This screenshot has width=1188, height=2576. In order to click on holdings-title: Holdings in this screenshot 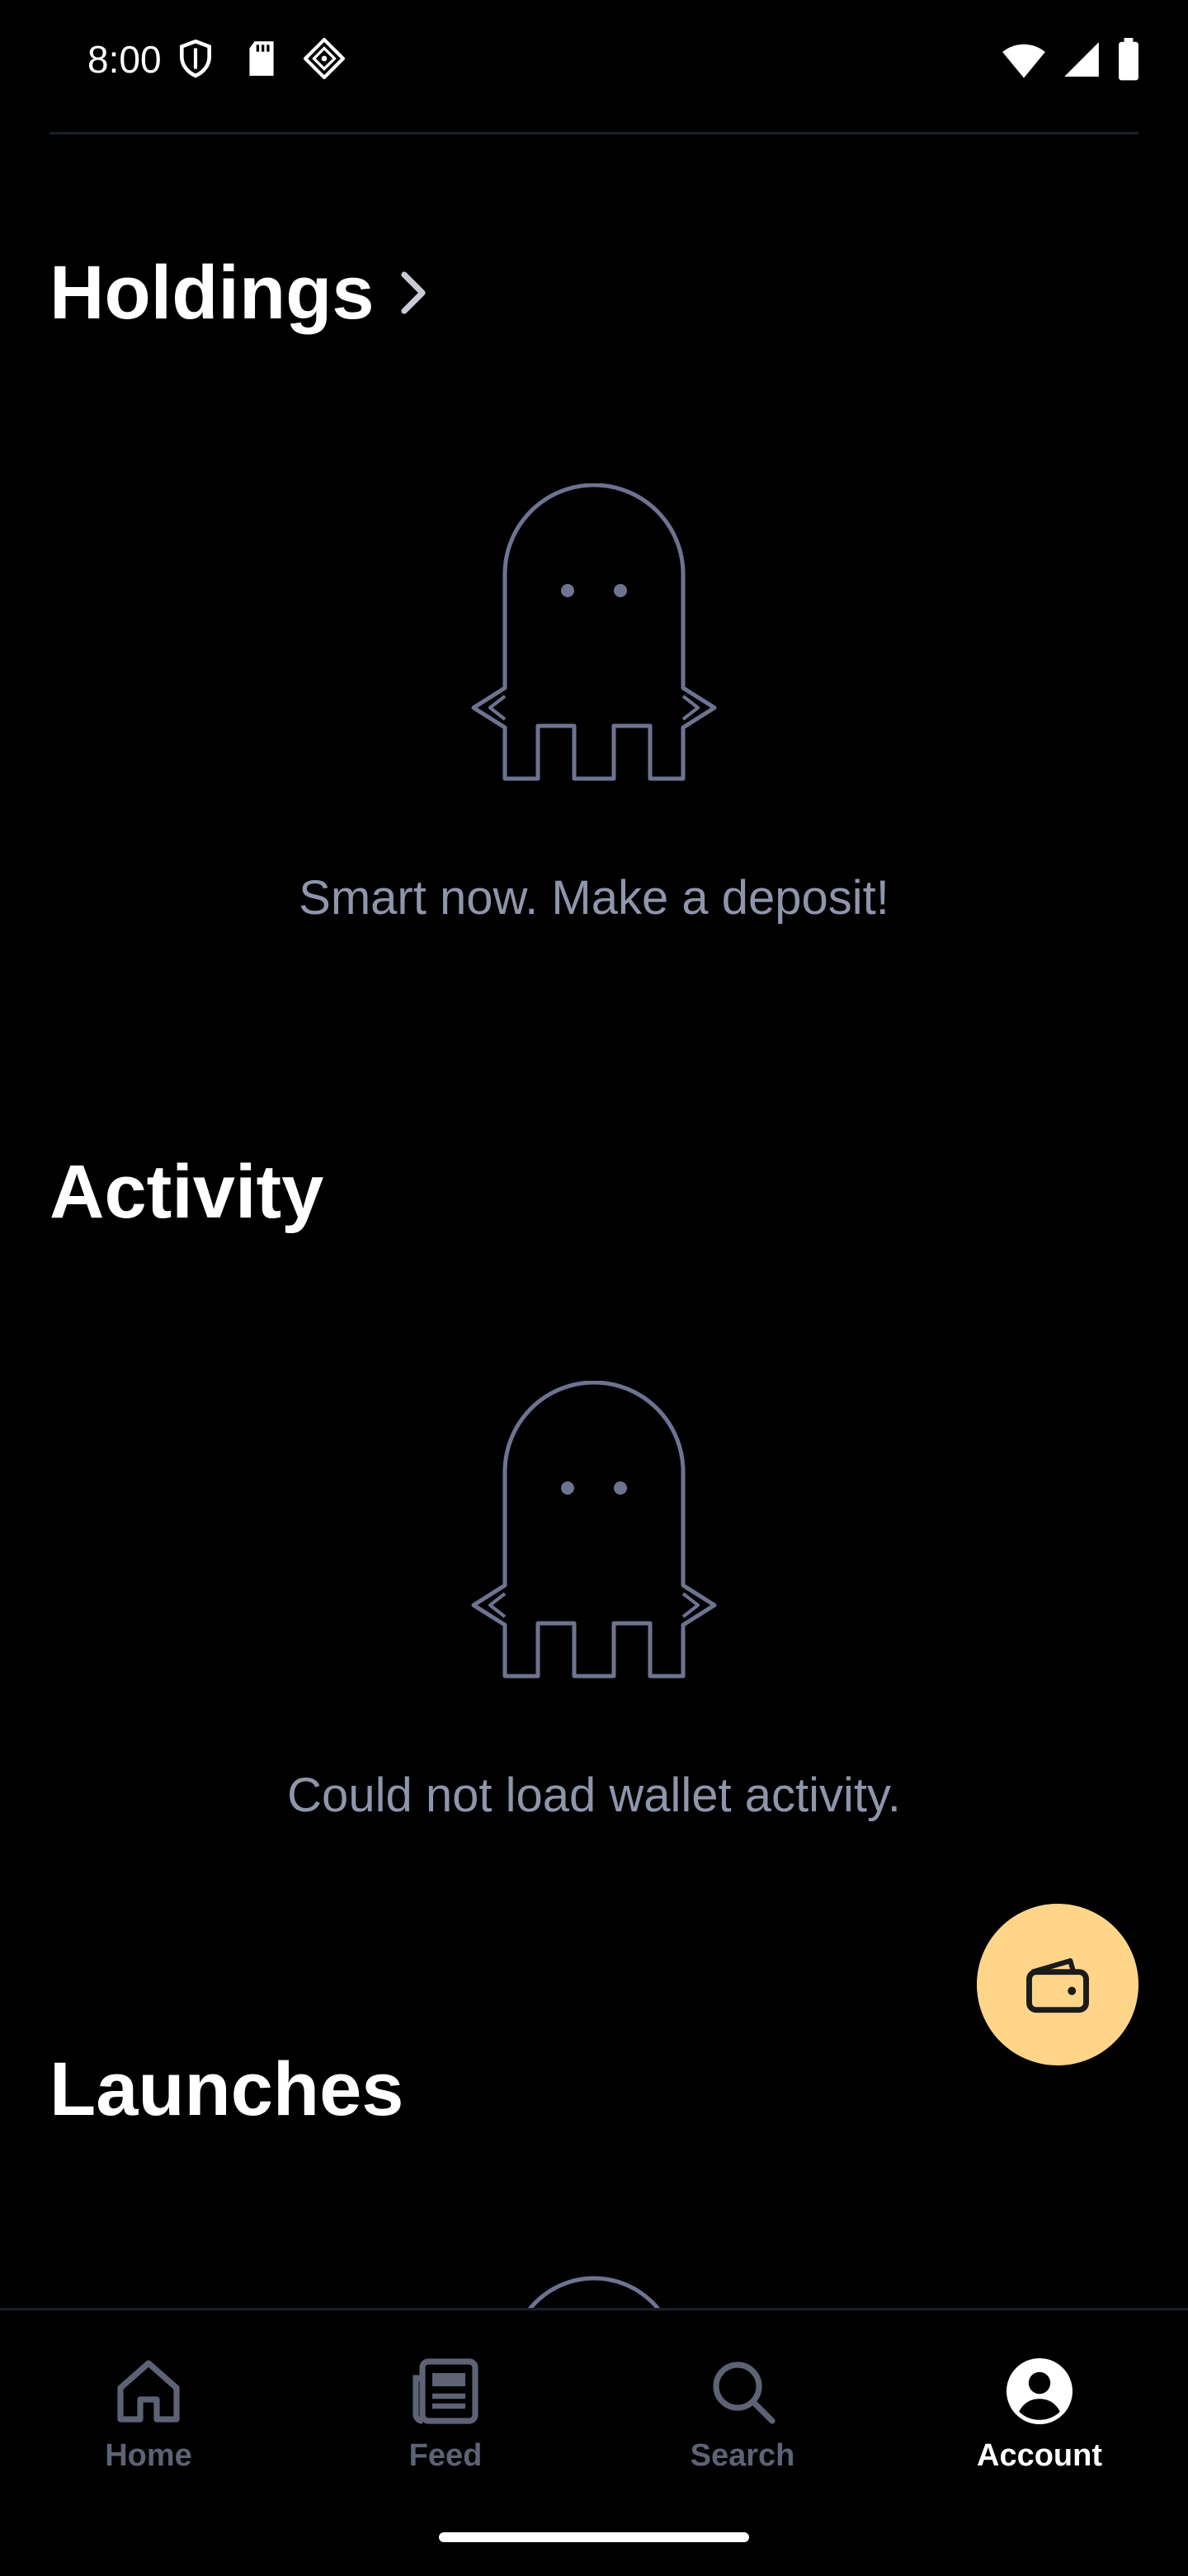, I will do `click(212, 293)`.